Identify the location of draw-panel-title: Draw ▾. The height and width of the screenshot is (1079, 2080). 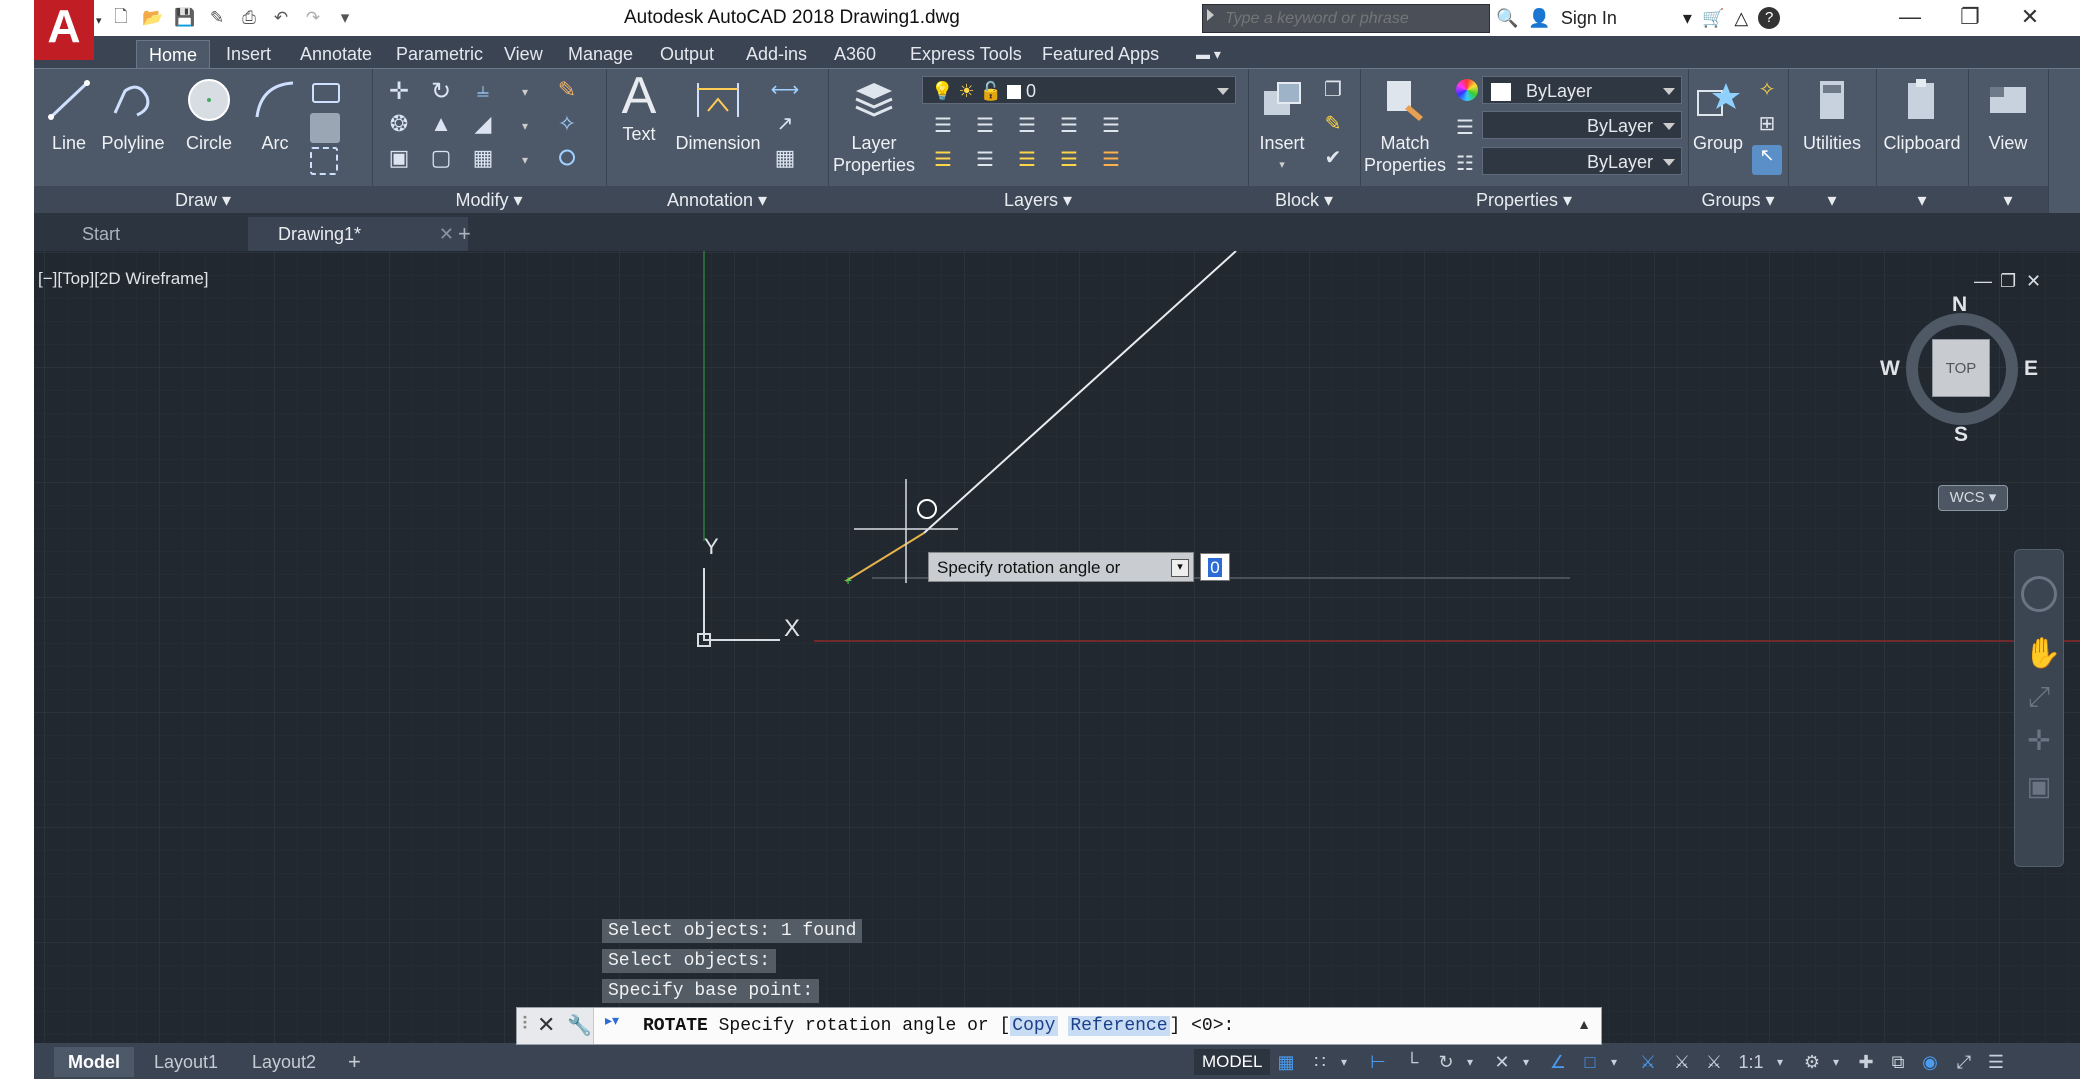
(203, 200).